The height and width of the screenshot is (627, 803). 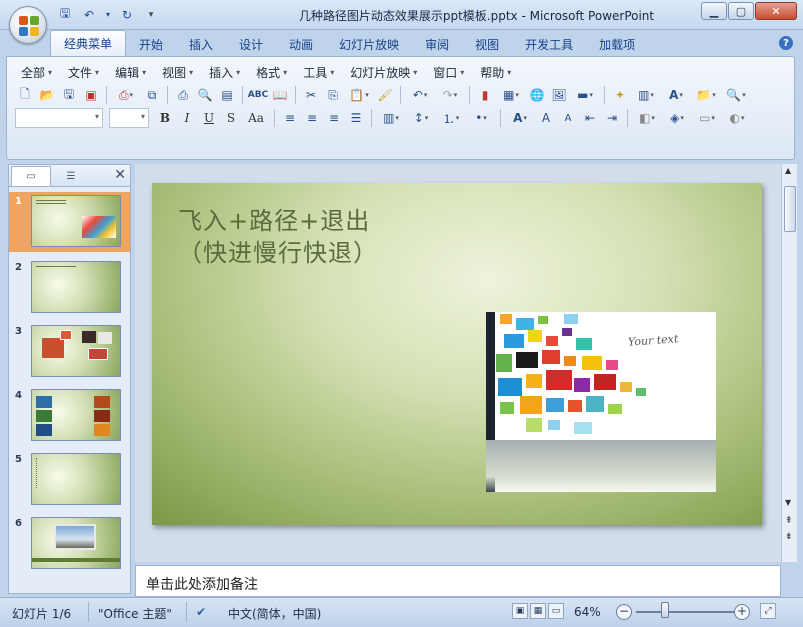 What do you see at coordinates (647, 118) in the screenshot?
I see `arrange-icon: ◧` at bounding box center [647, 118].